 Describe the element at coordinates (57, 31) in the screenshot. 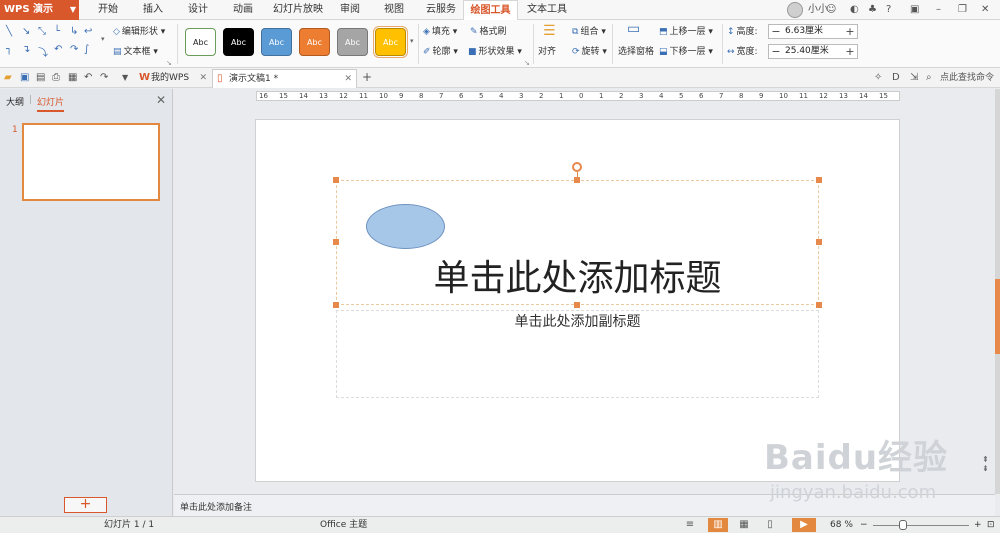

I see `elbow-connector-icon: └` at that location.